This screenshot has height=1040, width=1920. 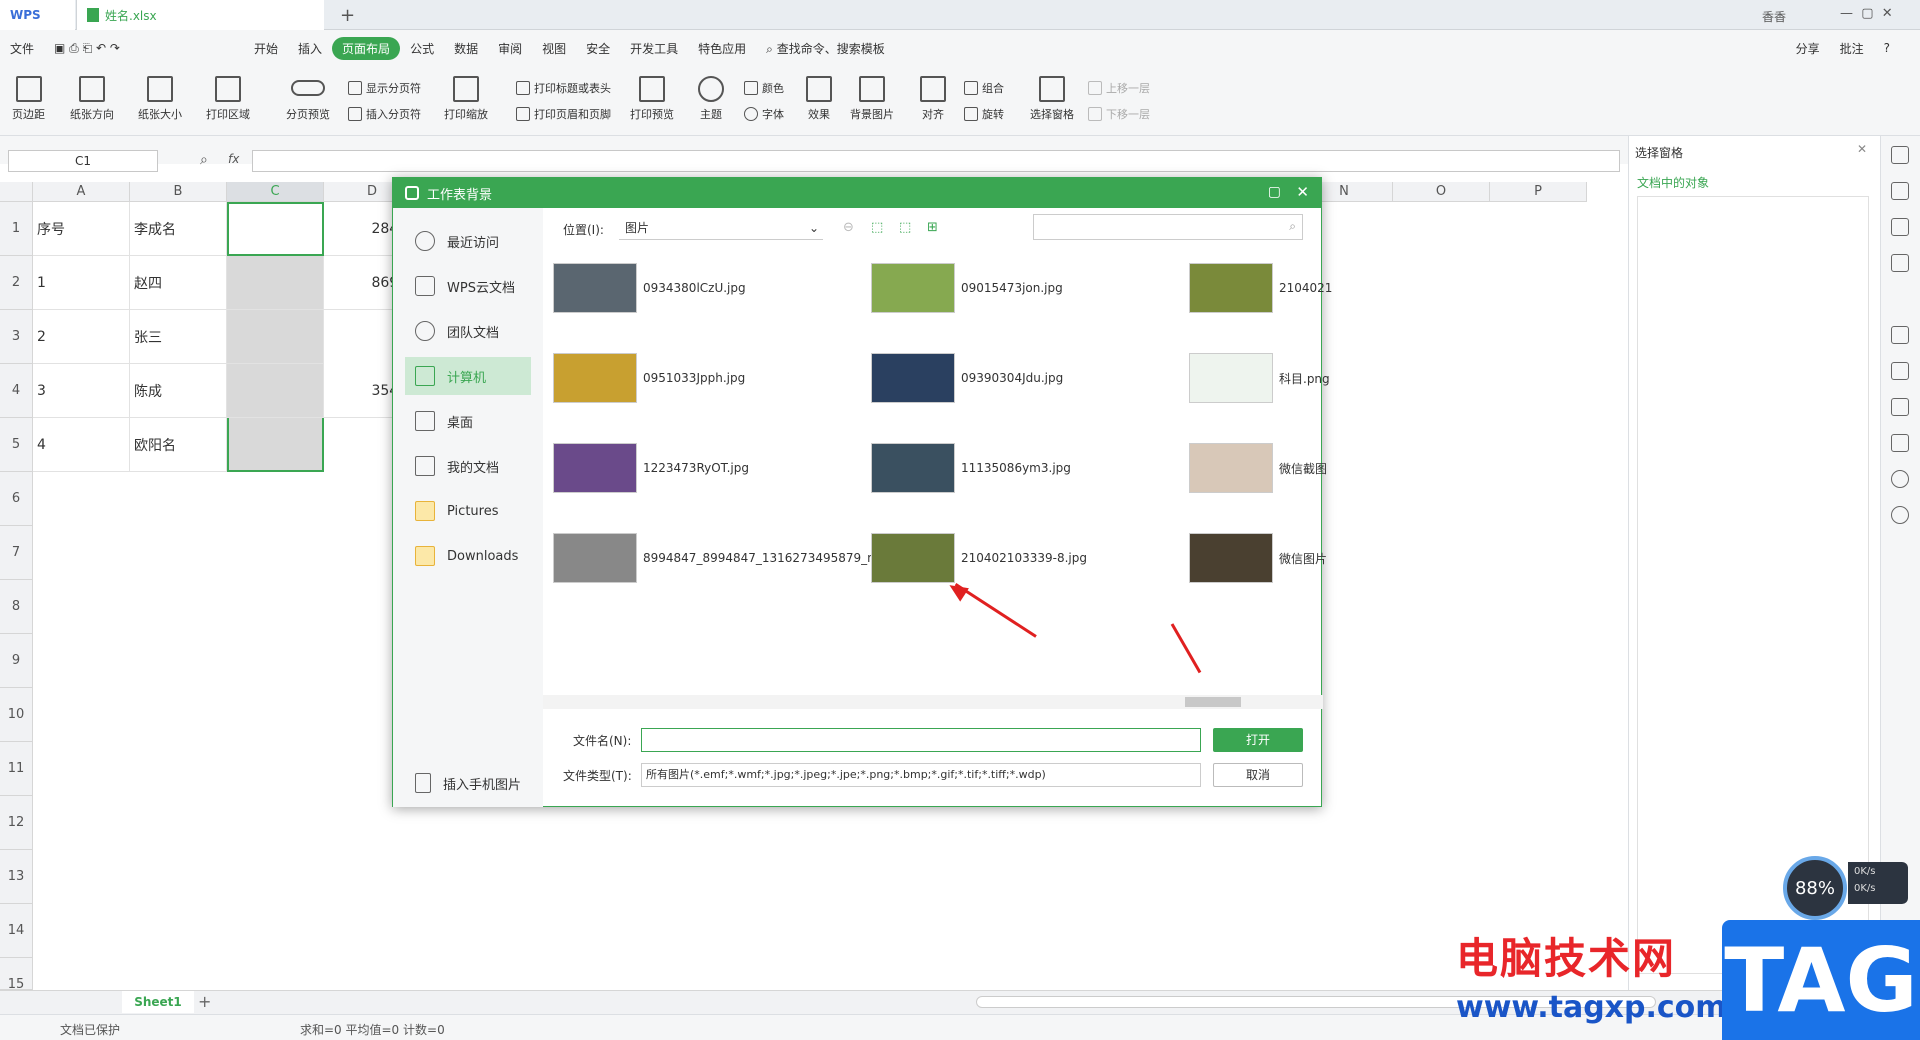 I want to click on nav-recent: 最近访问, so click(x=468, y=241).